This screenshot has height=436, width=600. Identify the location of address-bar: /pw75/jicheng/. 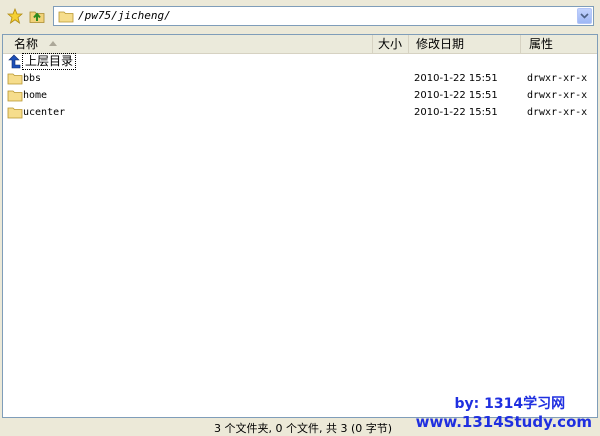
(323, 16).